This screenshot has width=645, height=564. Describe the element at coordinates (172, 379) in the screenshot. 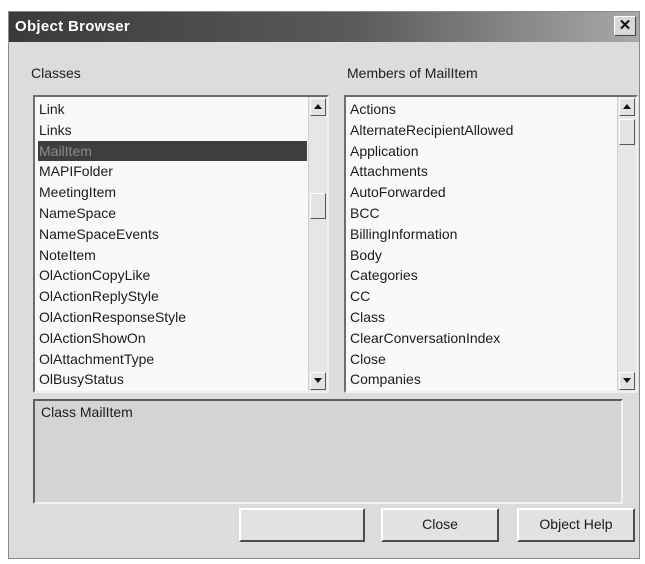

I see `list-item: OlBusyStatus` at that location.